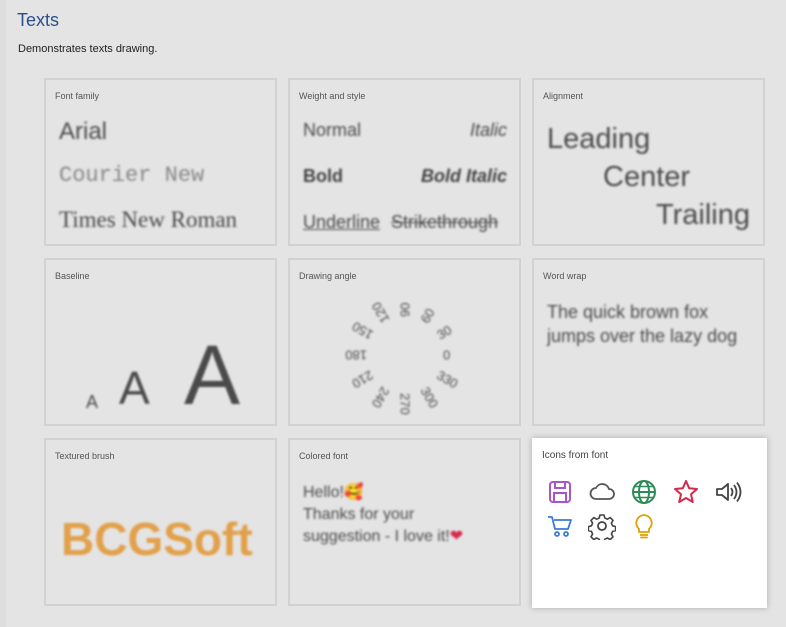 This screenshot has width=786, height=627. I want to click on page-description: Demonstrates texts drawing., so click(88, 49).